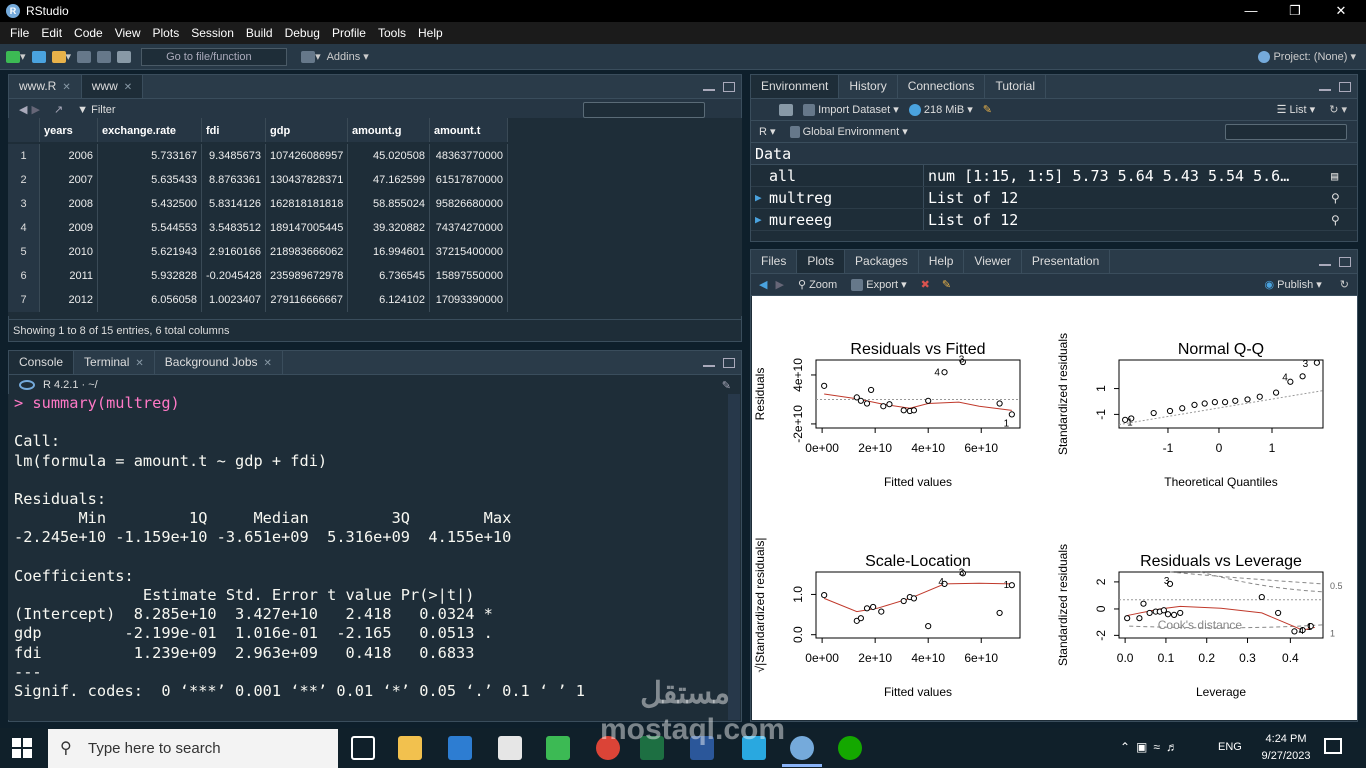 Image resolution: width=1366 pixels, height=768 pixels. I want to click on import-dataset-button: Import Dataset ▾, so click(851, 110).